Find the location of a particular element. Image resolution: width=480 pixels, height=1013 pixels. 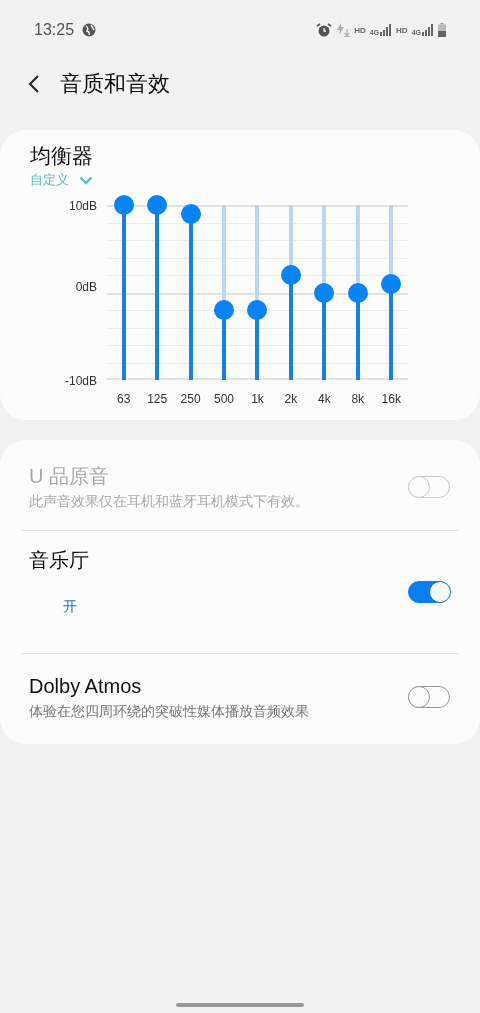

frequency-label: 63 is located at coordinates (124, 399).